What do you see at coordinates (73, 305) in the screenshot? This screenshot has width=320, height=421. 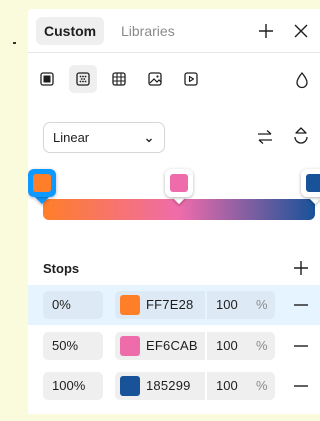 I see `stop-position-input: 0%` at bounding box center [73, 305].